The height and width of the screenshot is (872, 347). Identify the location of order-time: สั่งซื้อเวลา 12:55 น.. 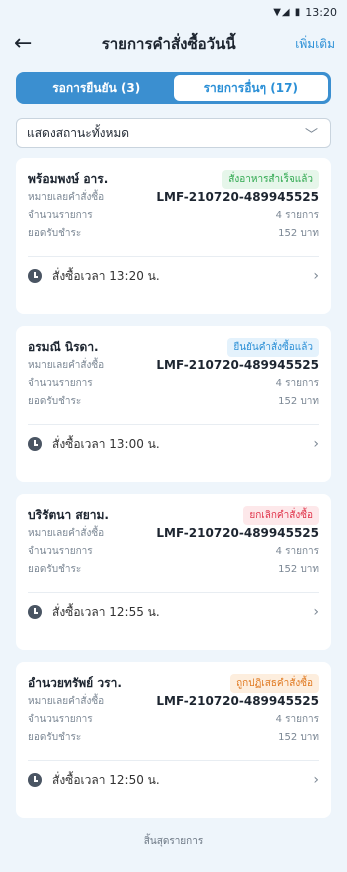
(106, 611).